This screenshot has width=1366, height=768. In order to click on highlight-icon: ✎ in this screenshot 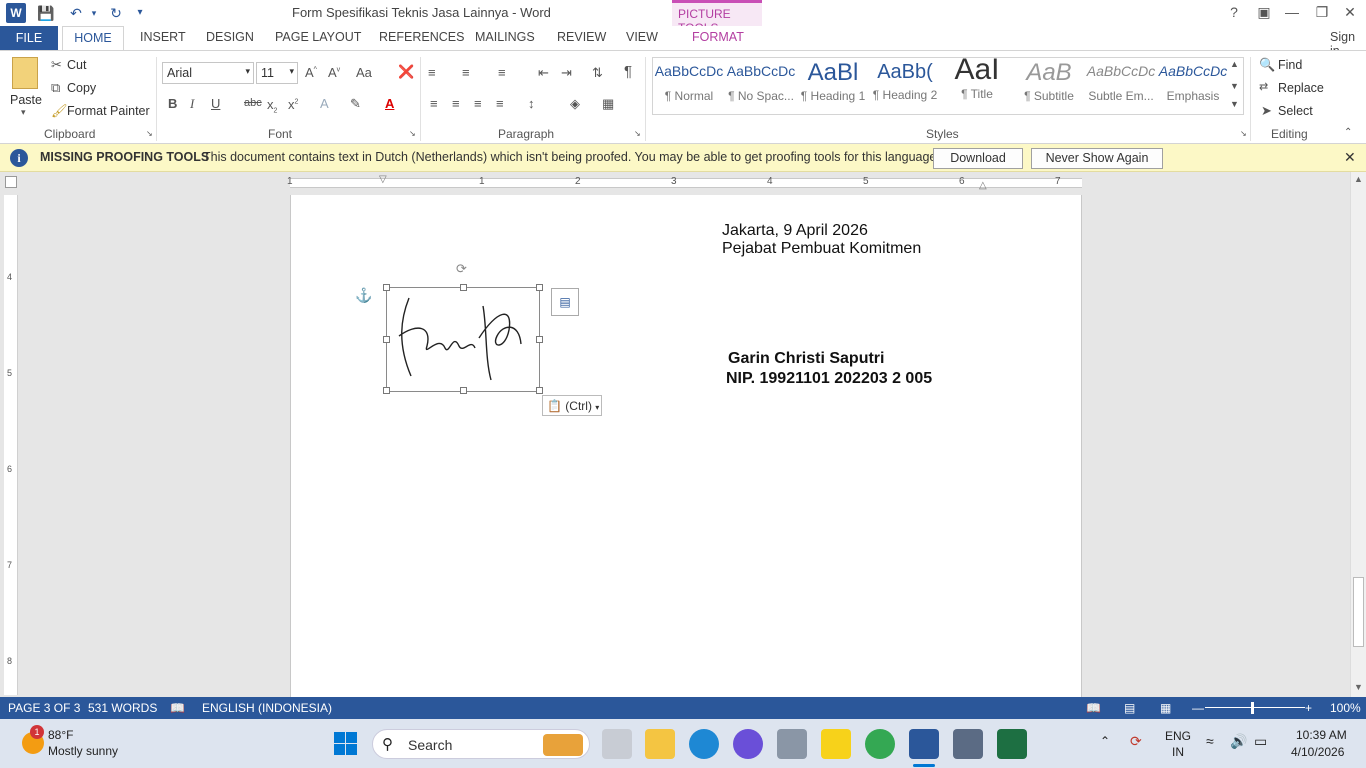, I will do `click(355, 104)`.